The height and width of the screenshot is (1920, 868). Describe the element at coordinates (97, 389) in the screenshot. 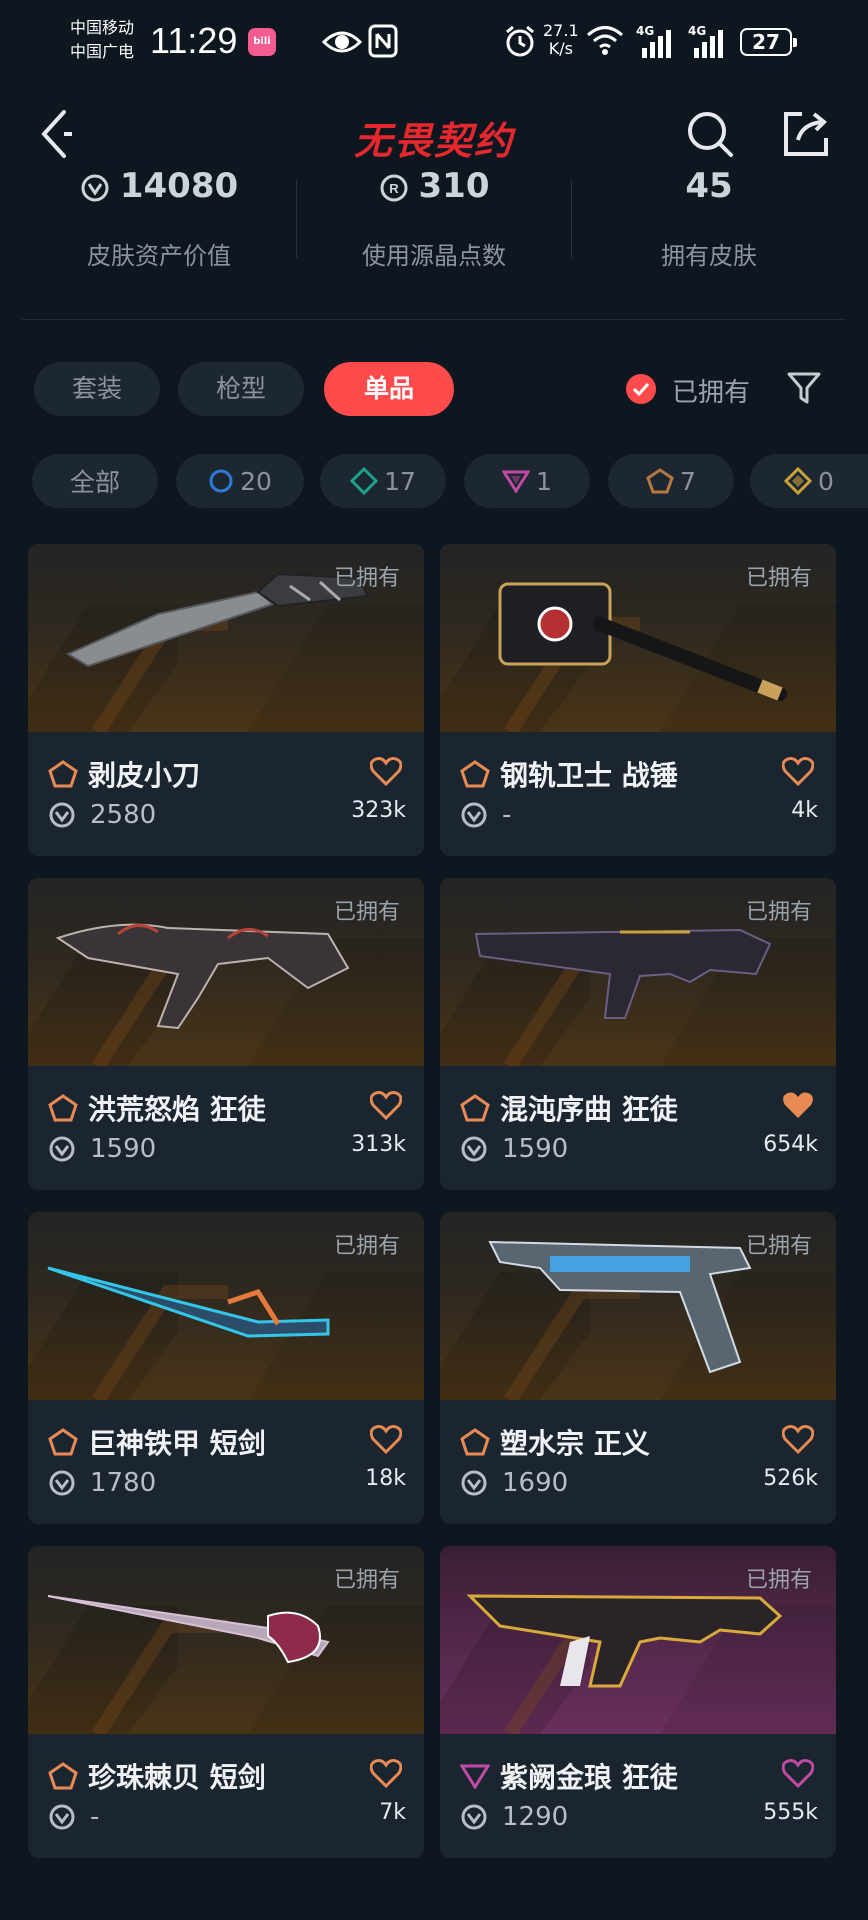

I see `tab-bundles: 套装` at that location.